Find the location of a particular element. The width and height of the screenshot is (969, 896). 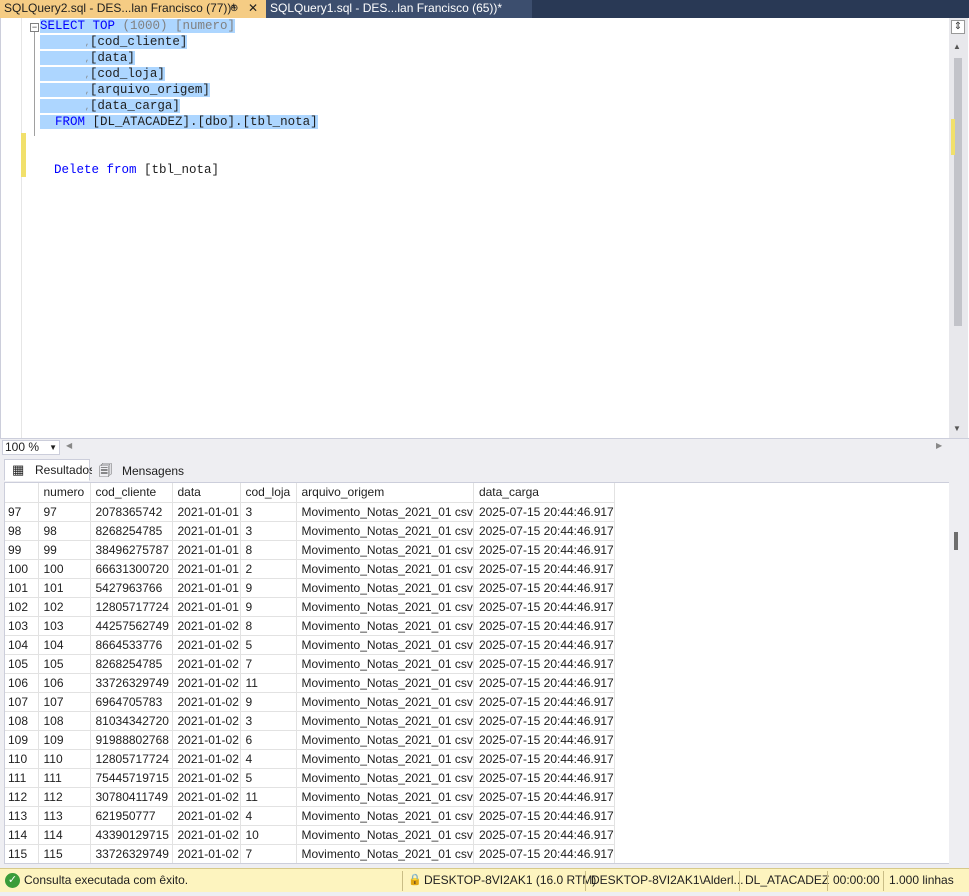

cell-rownum: 110 is located at coordinates (22, 759).